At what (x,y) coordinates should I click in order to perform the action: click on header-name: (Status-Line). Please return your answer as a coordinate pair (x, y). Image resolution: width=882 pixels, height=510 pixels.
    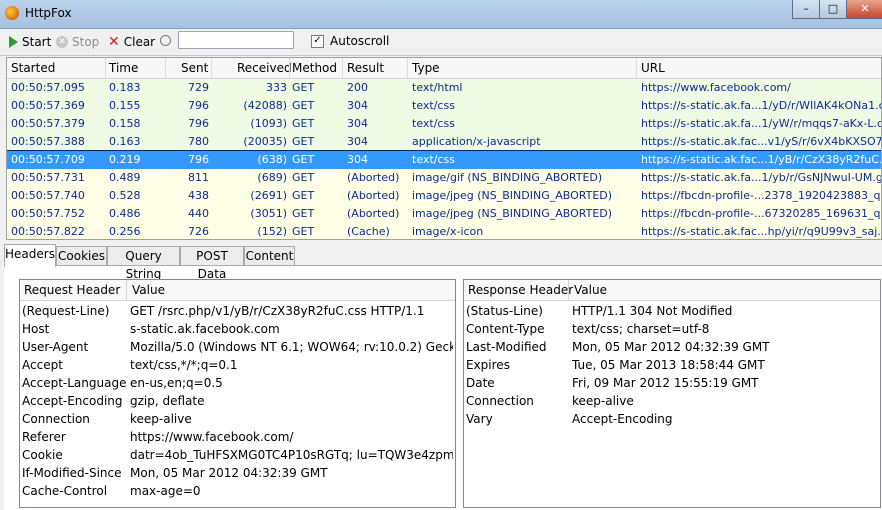
    Looking at the image, I should click on (504, 311).